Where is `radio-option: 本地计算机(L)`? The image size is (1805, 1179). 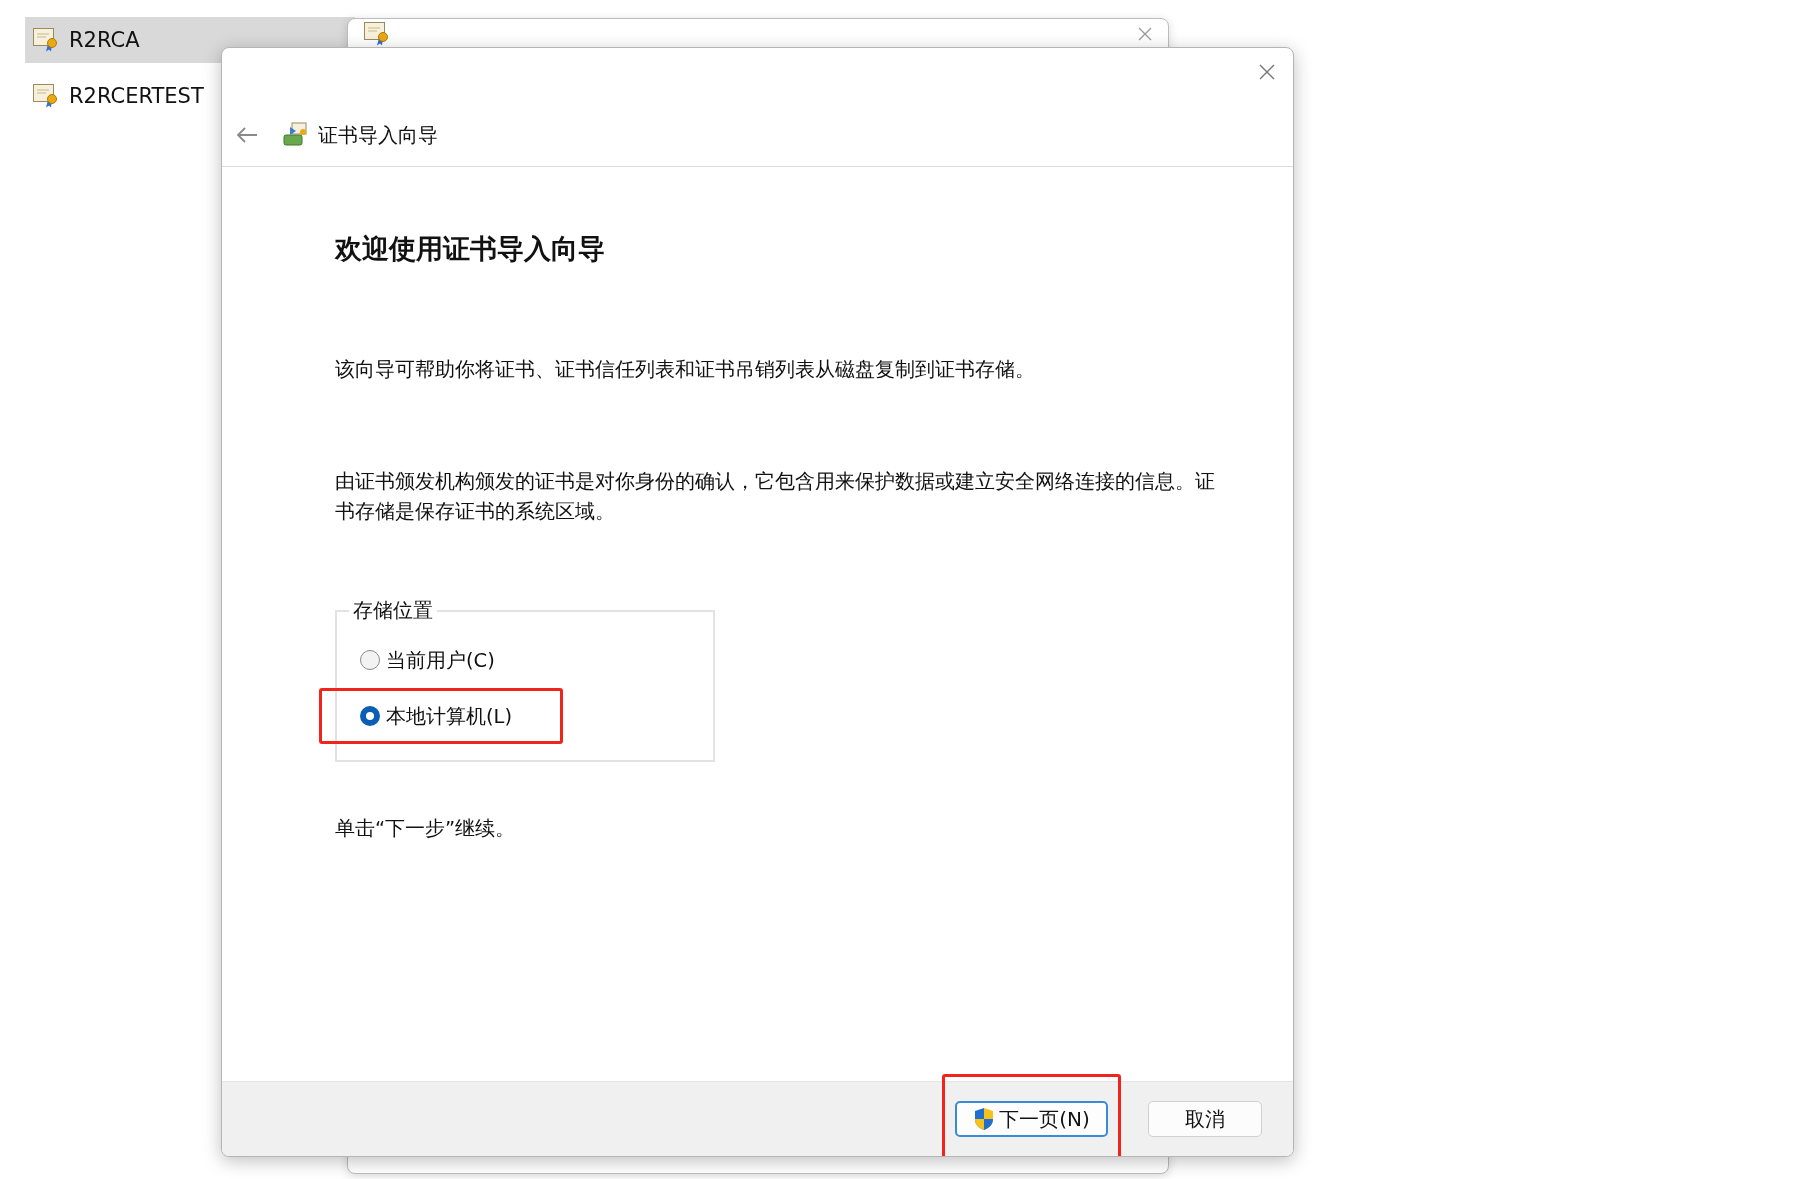 radio-option: 本地计算机(L) is located at coordinates (436, 716).